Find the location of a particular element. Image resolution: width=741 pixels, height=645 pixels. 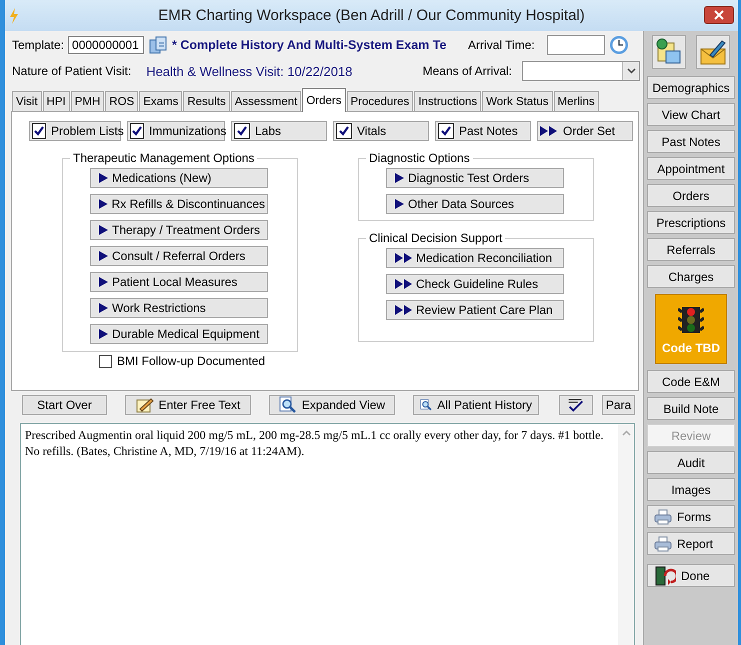

documents-button is located at coordinates (669, 52).